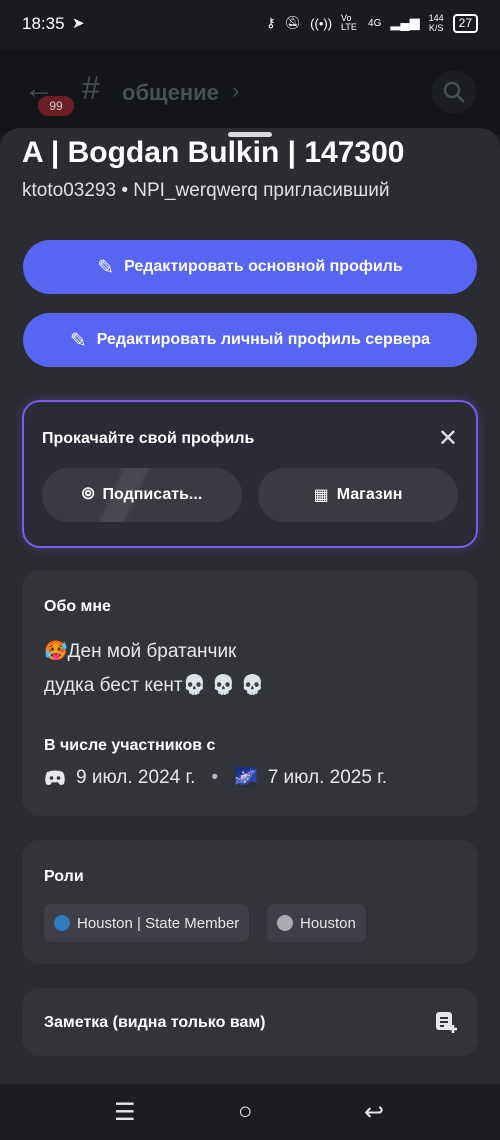  What do you see at coordinates (446, 1022) in the screenshot?
I see `note-add-icon` at bounding box center [446, 1022].